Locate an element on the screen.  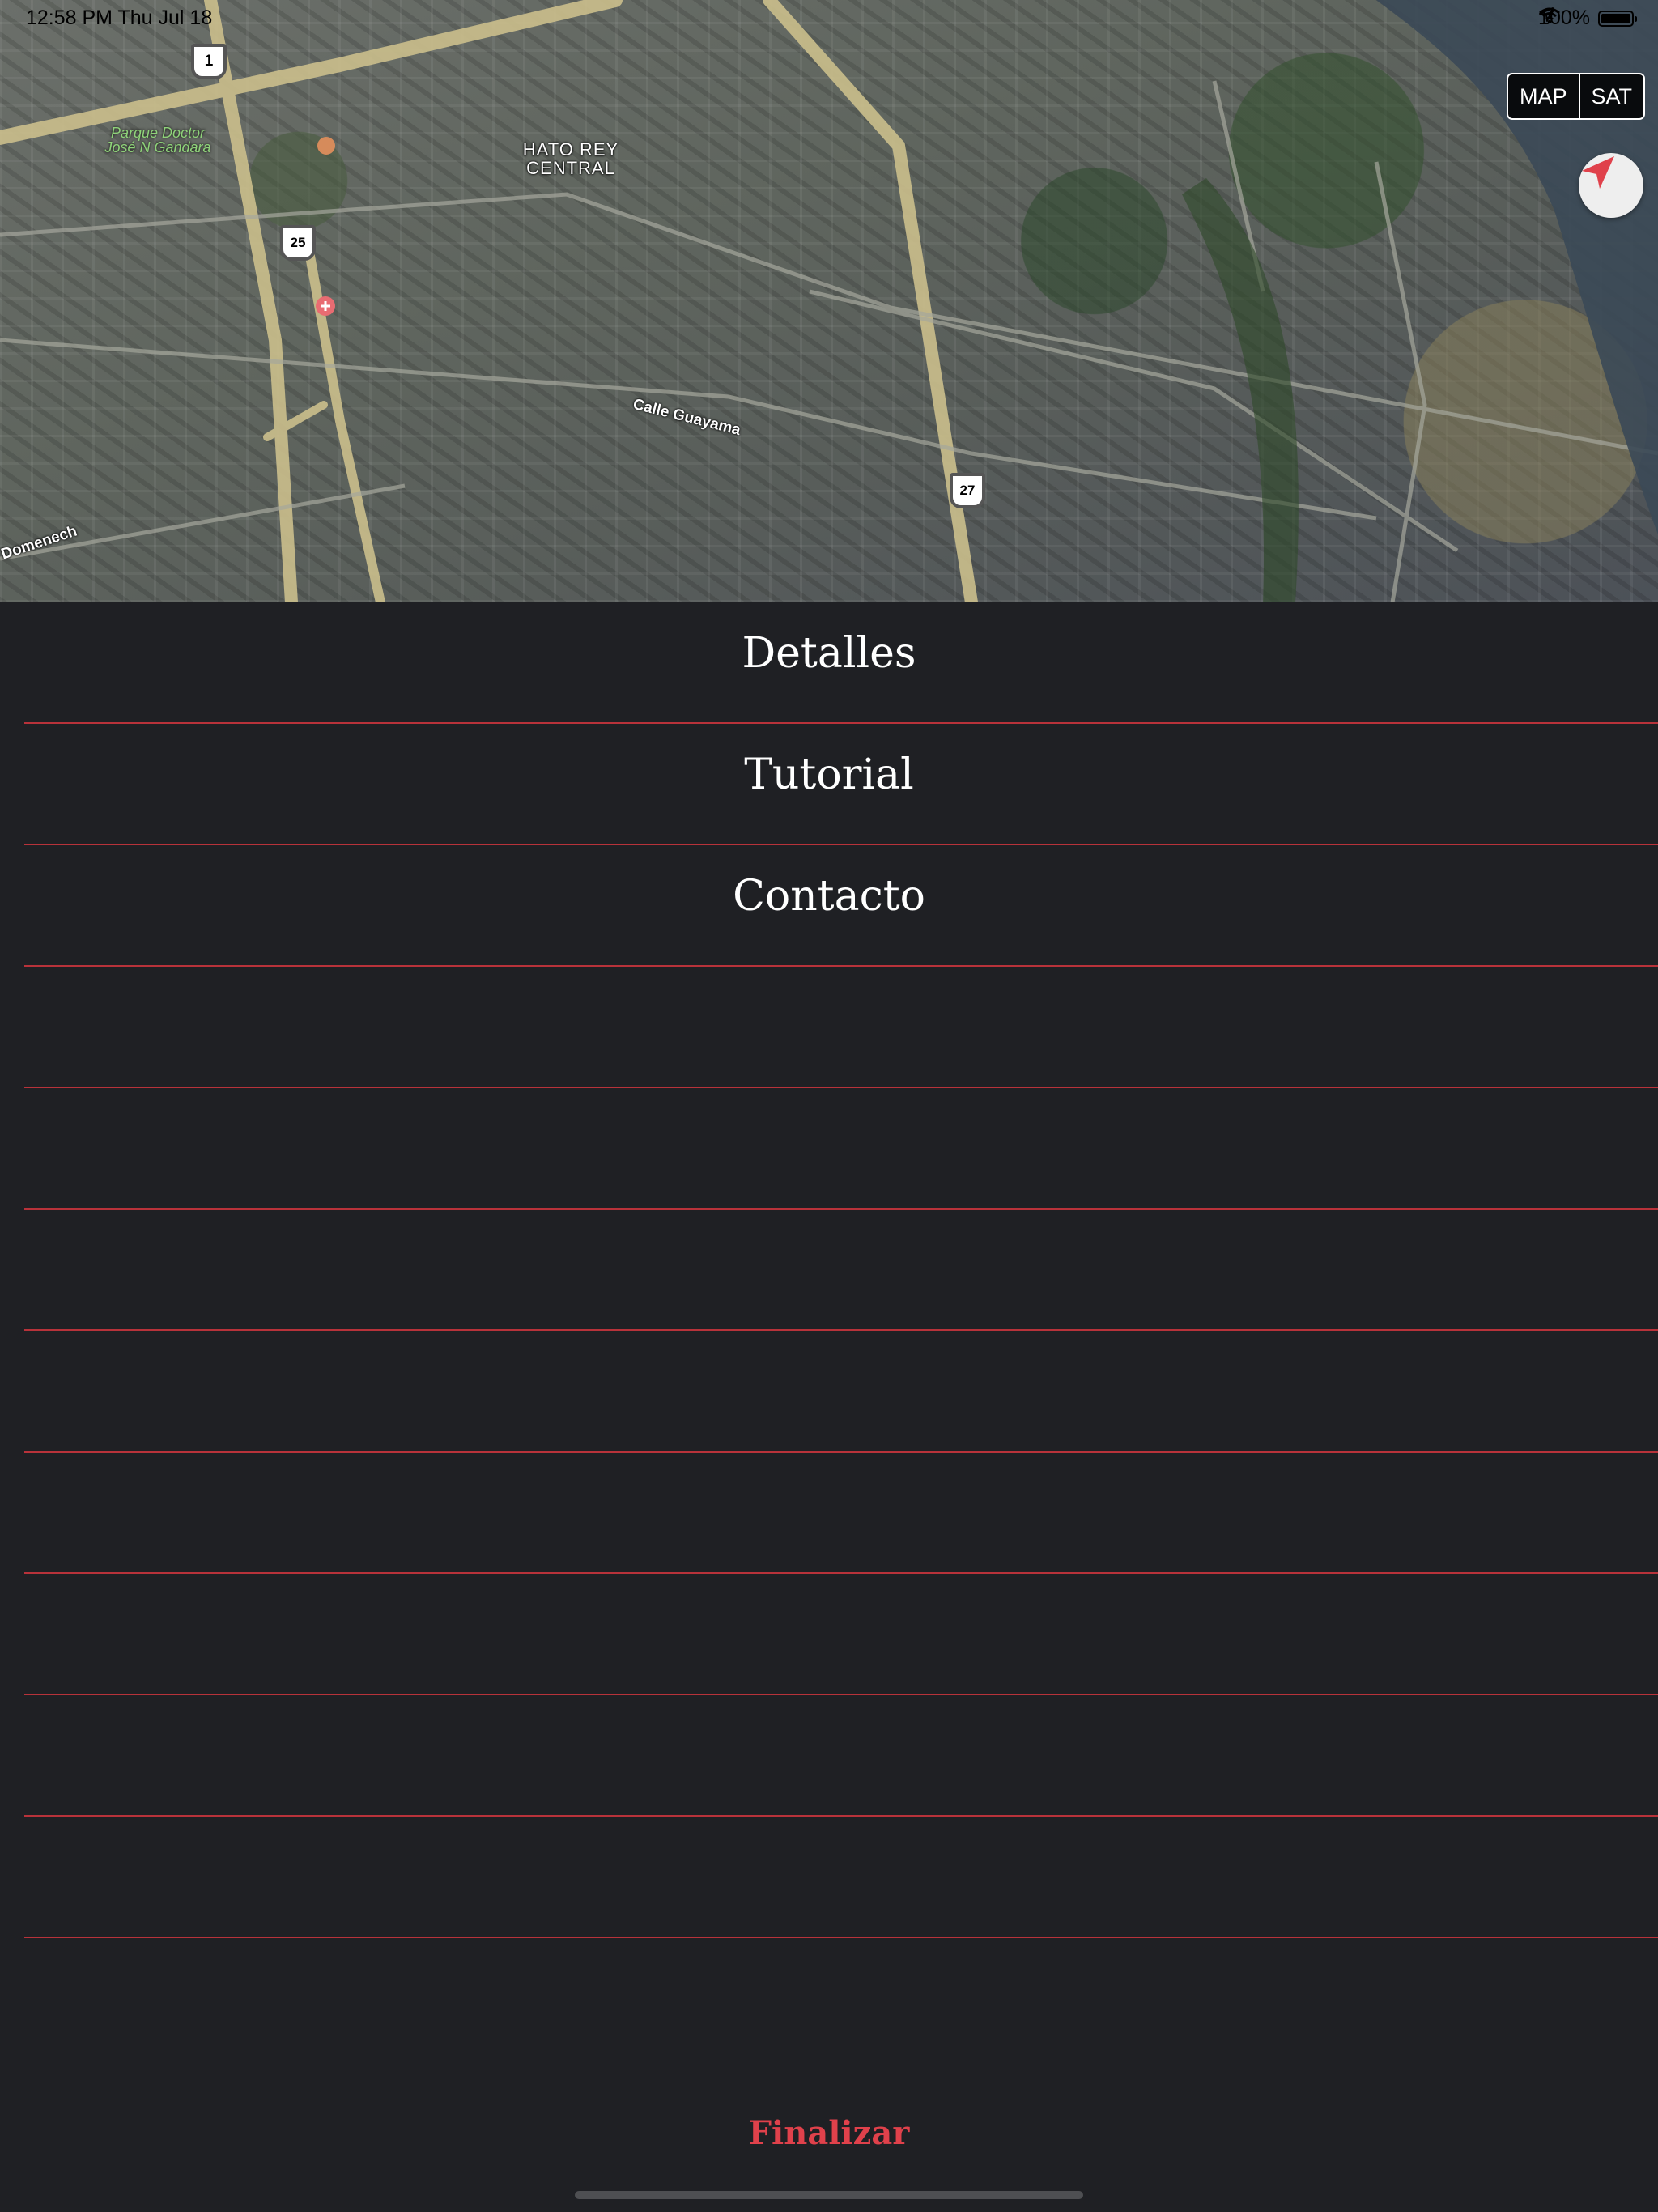
locate-me-button is located at coordinates (1611, 185).